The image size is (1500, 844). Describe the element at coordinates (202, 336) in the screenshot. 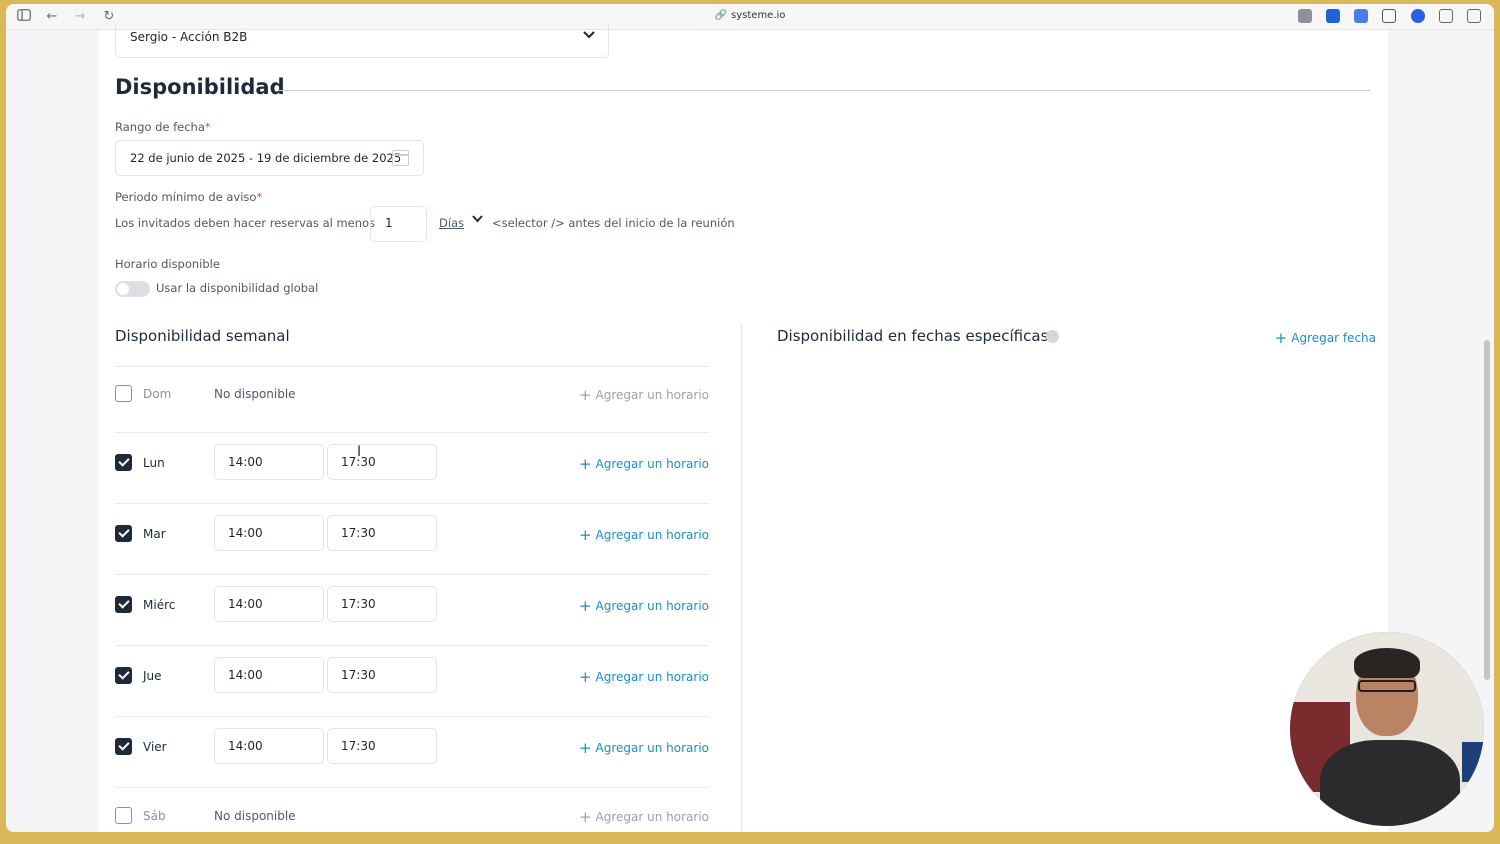

I see `weekly-availability-title: Disponibilidad semanal` at that location.